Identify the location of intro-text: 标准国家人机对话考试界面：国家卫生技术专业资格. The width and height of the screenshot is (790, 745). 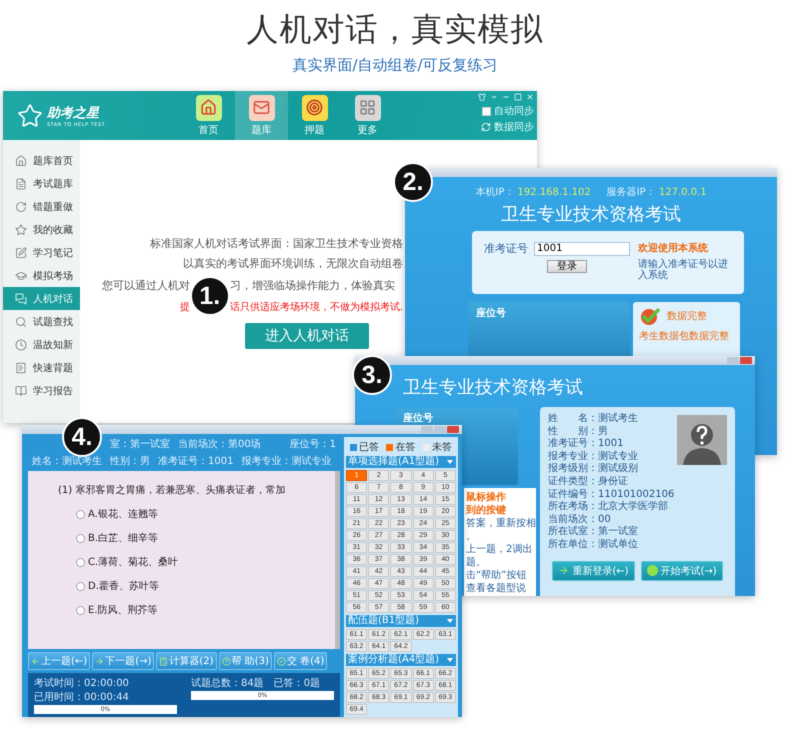
(276, 243).